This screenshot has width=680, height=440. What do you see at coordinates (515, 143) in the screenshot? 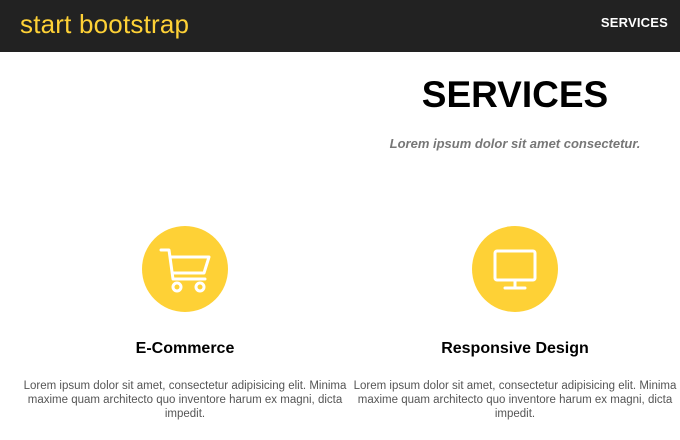
I see `section-subheading: Lorem ipsum dolor sit amet consectetur.` at bounding box center [515, 143].